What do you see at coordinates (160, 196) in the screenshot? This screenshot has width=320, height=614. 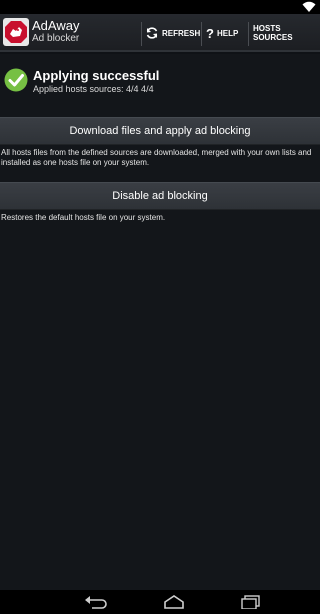 I see `disable-ad-blocking-button: Disable ad blocking` at bounding box center [160, 196].